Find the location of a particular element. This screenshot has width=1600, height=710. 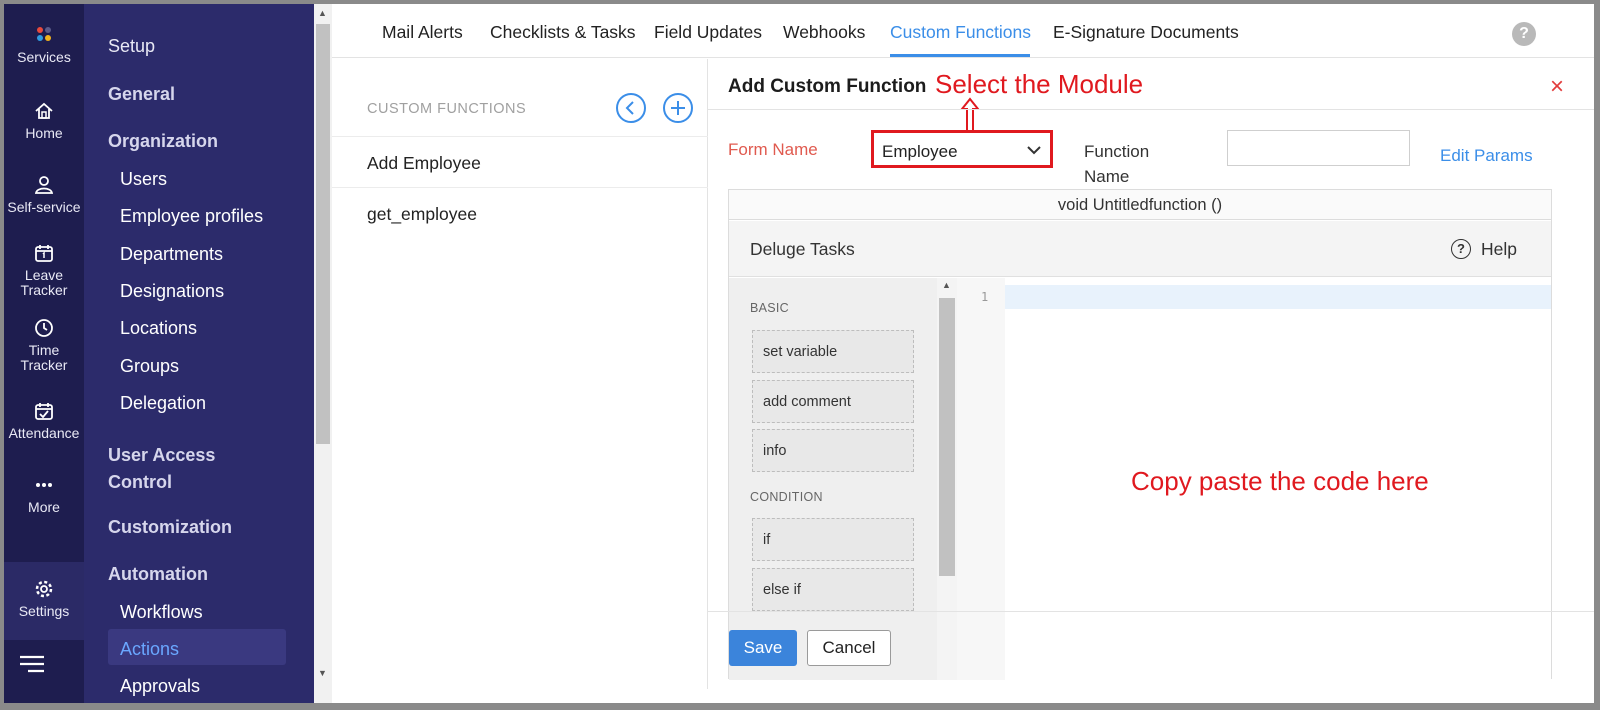

nav-scrollbar: ▲ ▼ is located at coordinates (323, 353).